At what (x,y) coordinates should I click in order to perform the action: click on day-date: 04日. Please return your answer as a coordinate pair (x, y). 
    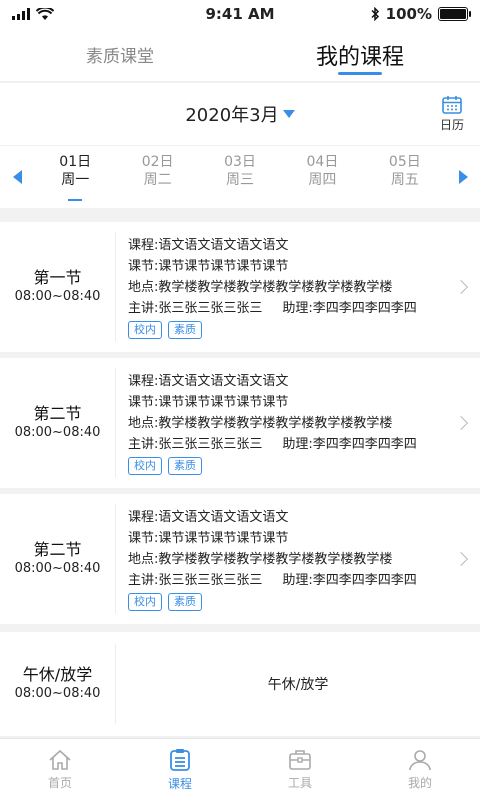
    Looking at the image, I should click on (322, 162).